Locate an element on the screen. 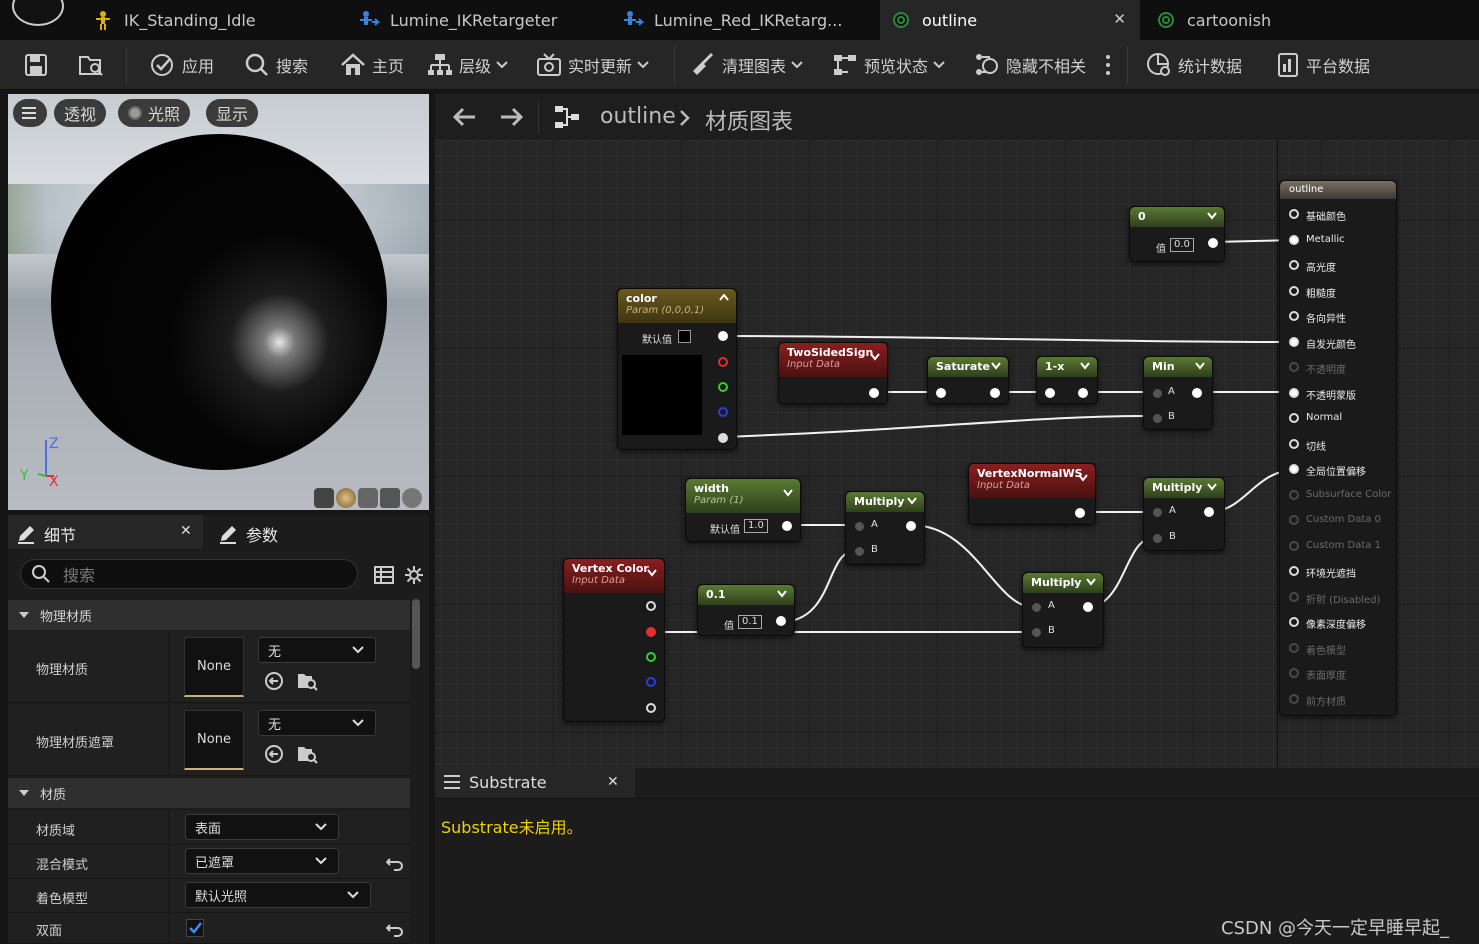 This screenshot has width=1479, height=944. node-vertex-color: Vertex Color Input Data is located at coordinates (614, 640).